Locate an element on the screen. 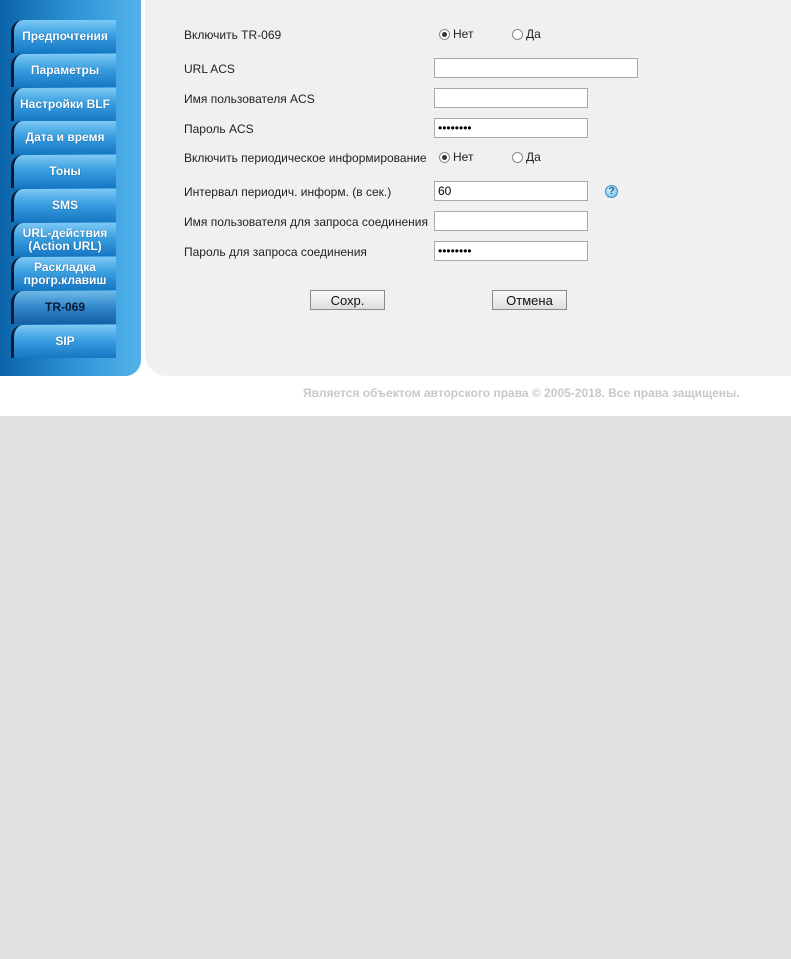  sidebar-item-label: Предпочтения is located at coordinates (65, 36).